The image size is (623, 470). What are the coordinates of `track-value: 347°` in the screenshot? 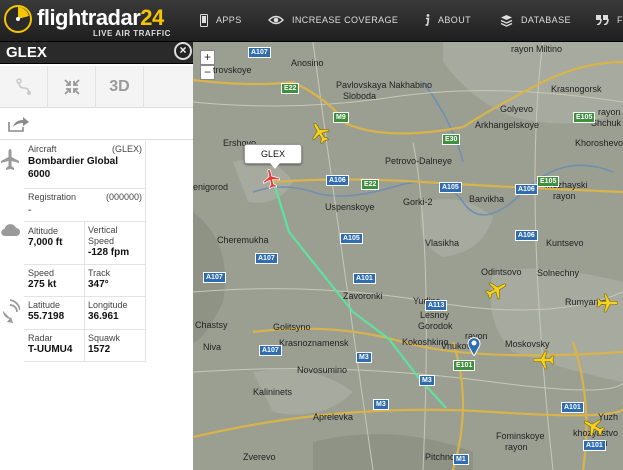 It's located at (98, 284).